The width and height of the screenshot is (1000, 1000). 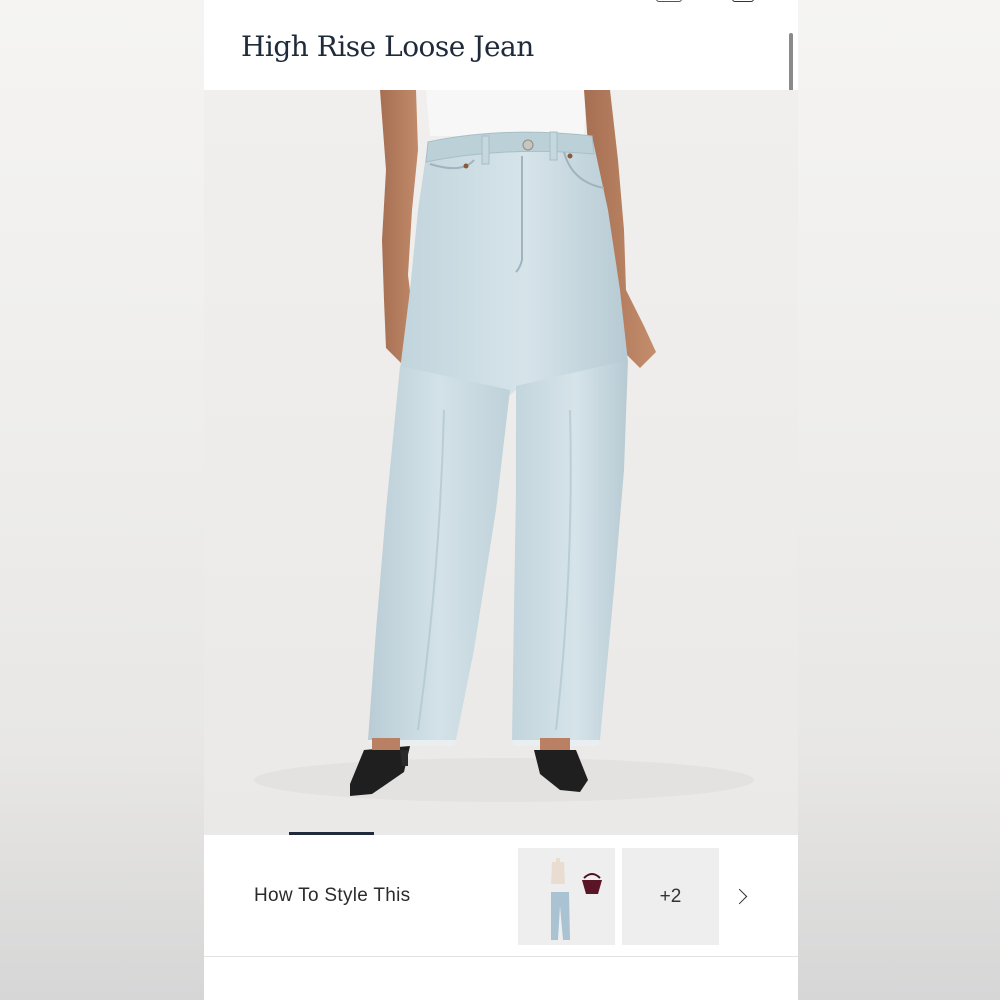 What do you see at coordinates (592, 876) in the screenshot?
I see `outfit-bag-strap` at bounding box center [592, 876].